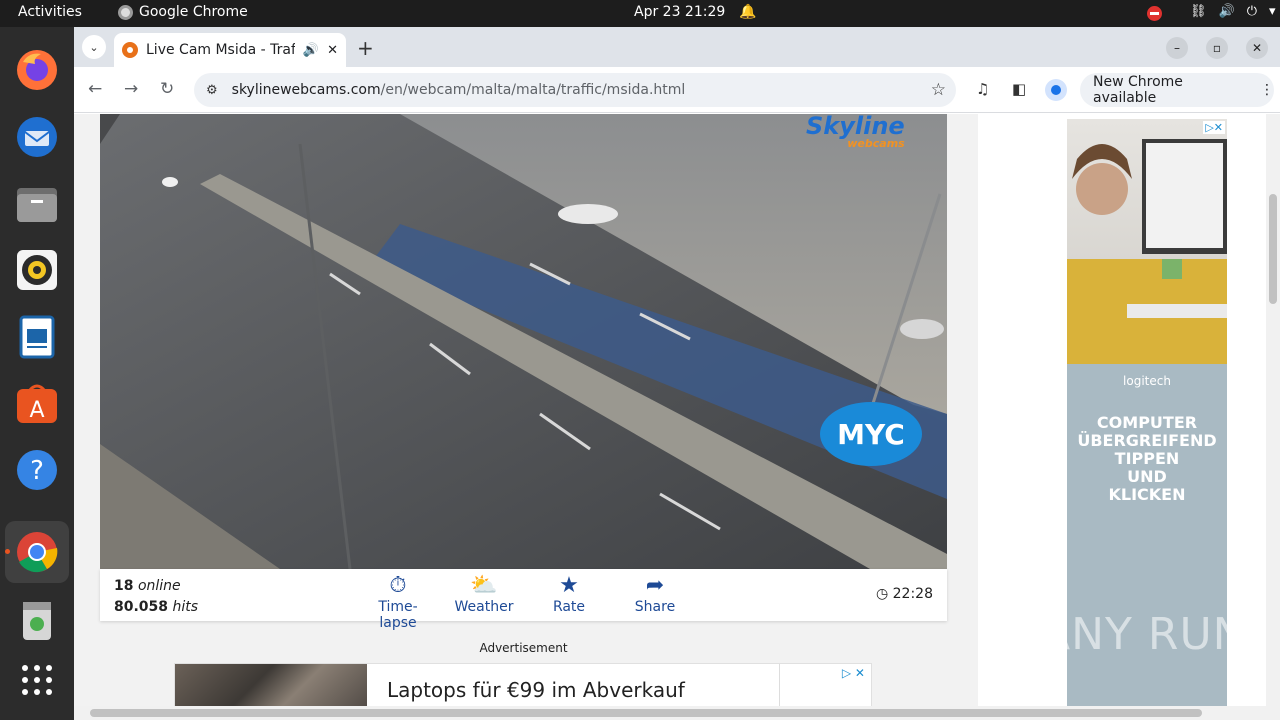 Image resolution: width=1280 pixels, height=720 pixels. I want to click on star-icon: ★, so click(569, 585).